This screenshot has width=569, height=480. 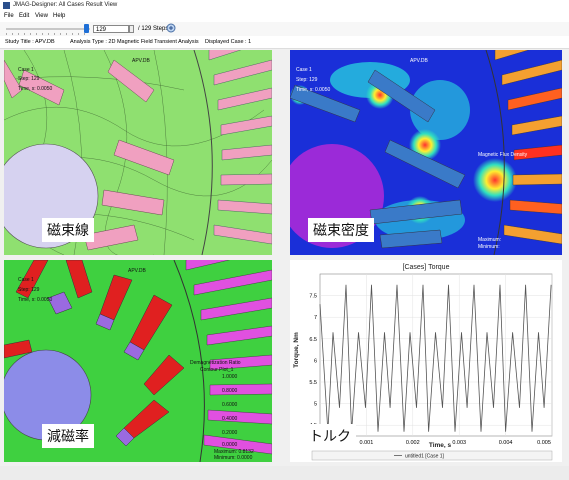 What do you see at coordinates (459, 443) in the screenshot?
I see `x-tick-label: 0.003` at bounding box center [459, 443].